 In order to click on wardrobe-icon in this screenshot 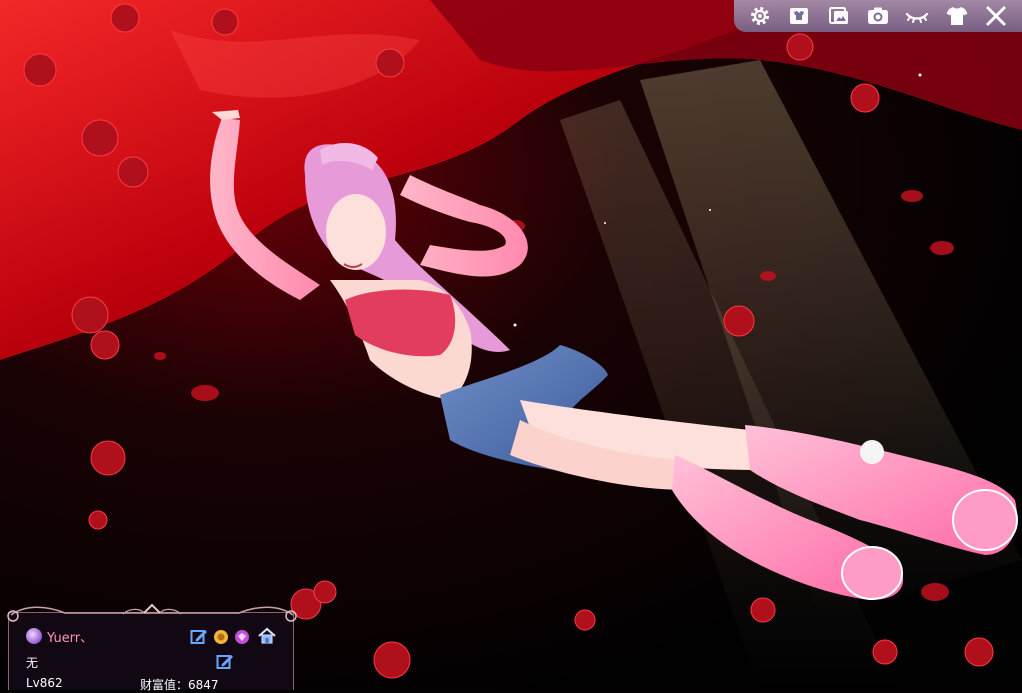, I will do `click(799, 16)`.